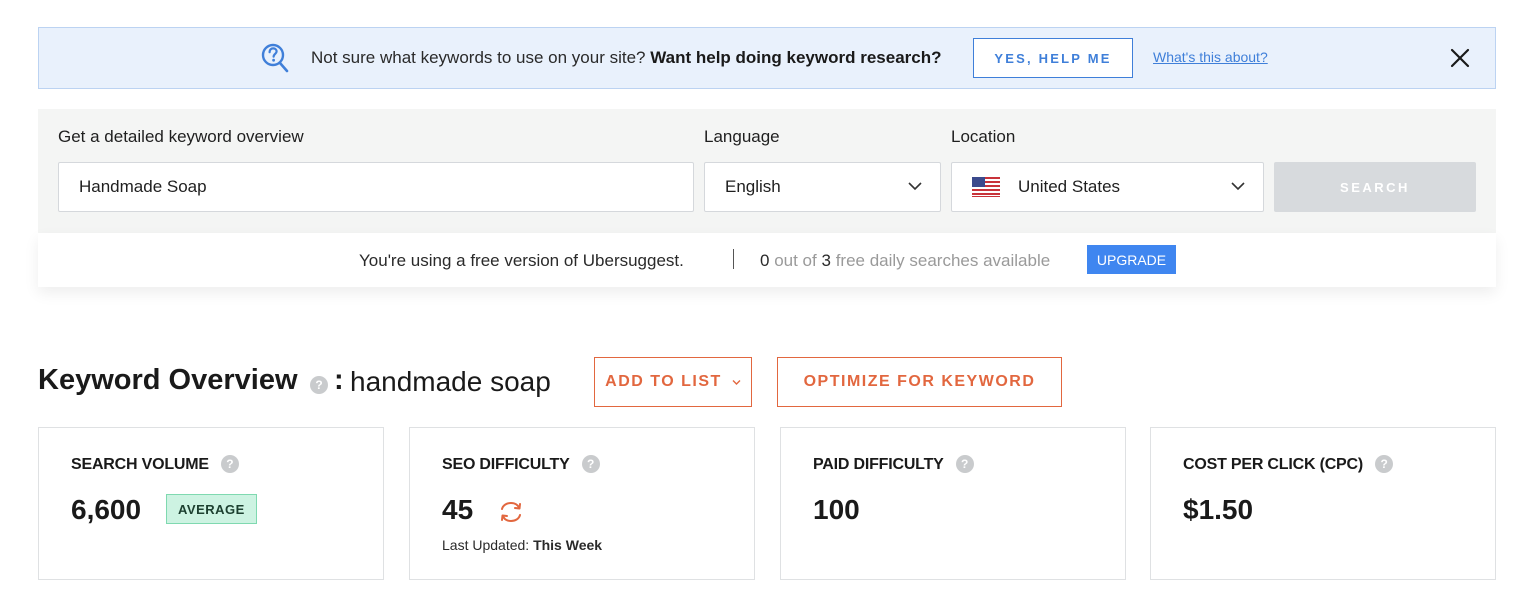 This screenshot has width=1520, height=598. I want to click on add-to-list-button: ADD TO LIST, so click(673, 382).